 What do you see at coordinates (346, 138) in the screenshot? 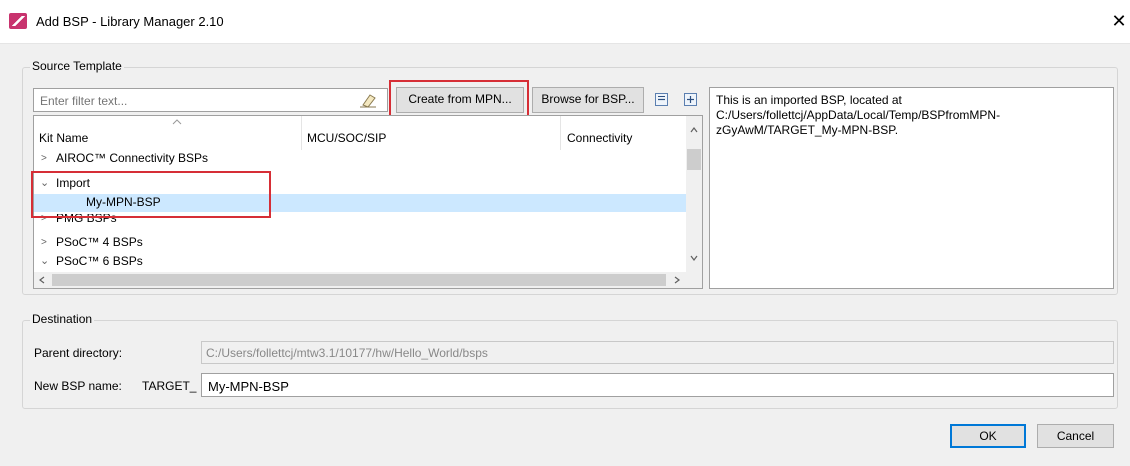
I see `column-mcu: MCU/SOC/SIP` at bounding box center [346, 138].